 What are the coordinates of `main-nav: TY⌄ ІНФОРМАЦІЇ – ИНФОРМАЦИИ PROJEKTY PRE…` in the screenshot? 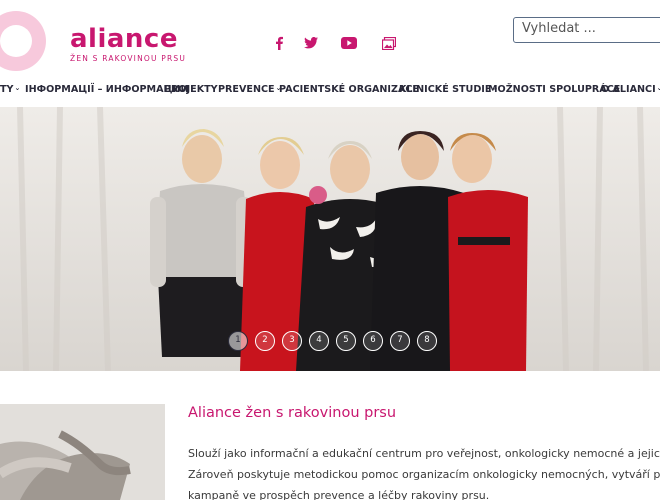 It's located at (330, 92).